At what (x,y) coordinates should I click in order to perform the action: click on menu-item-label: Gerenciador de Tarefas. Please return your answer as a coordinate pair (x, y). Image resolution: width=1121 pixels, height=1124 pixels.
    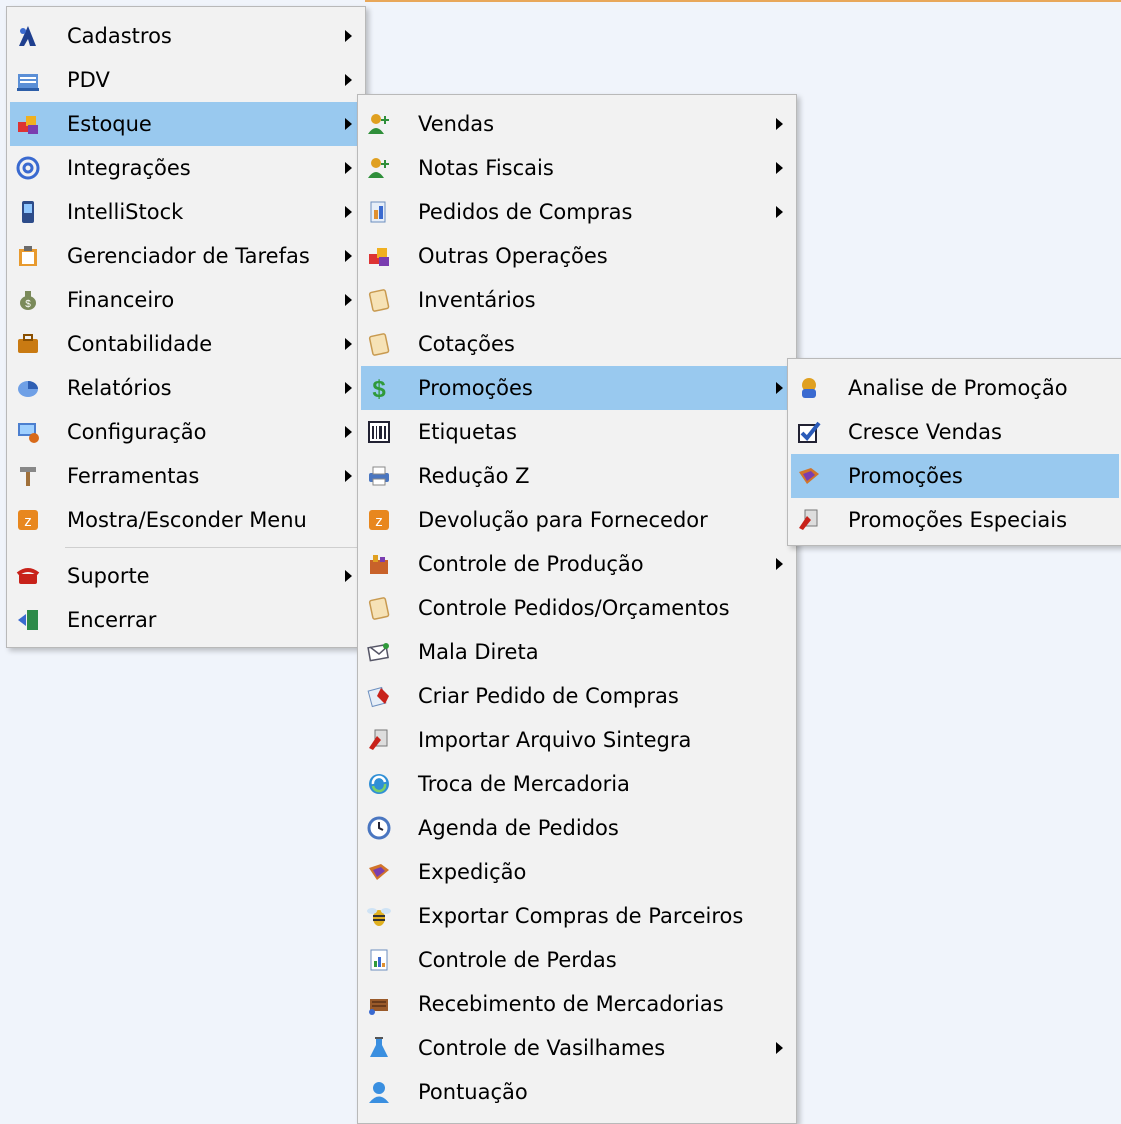
    Looking at the image, I should click on (188, 256).